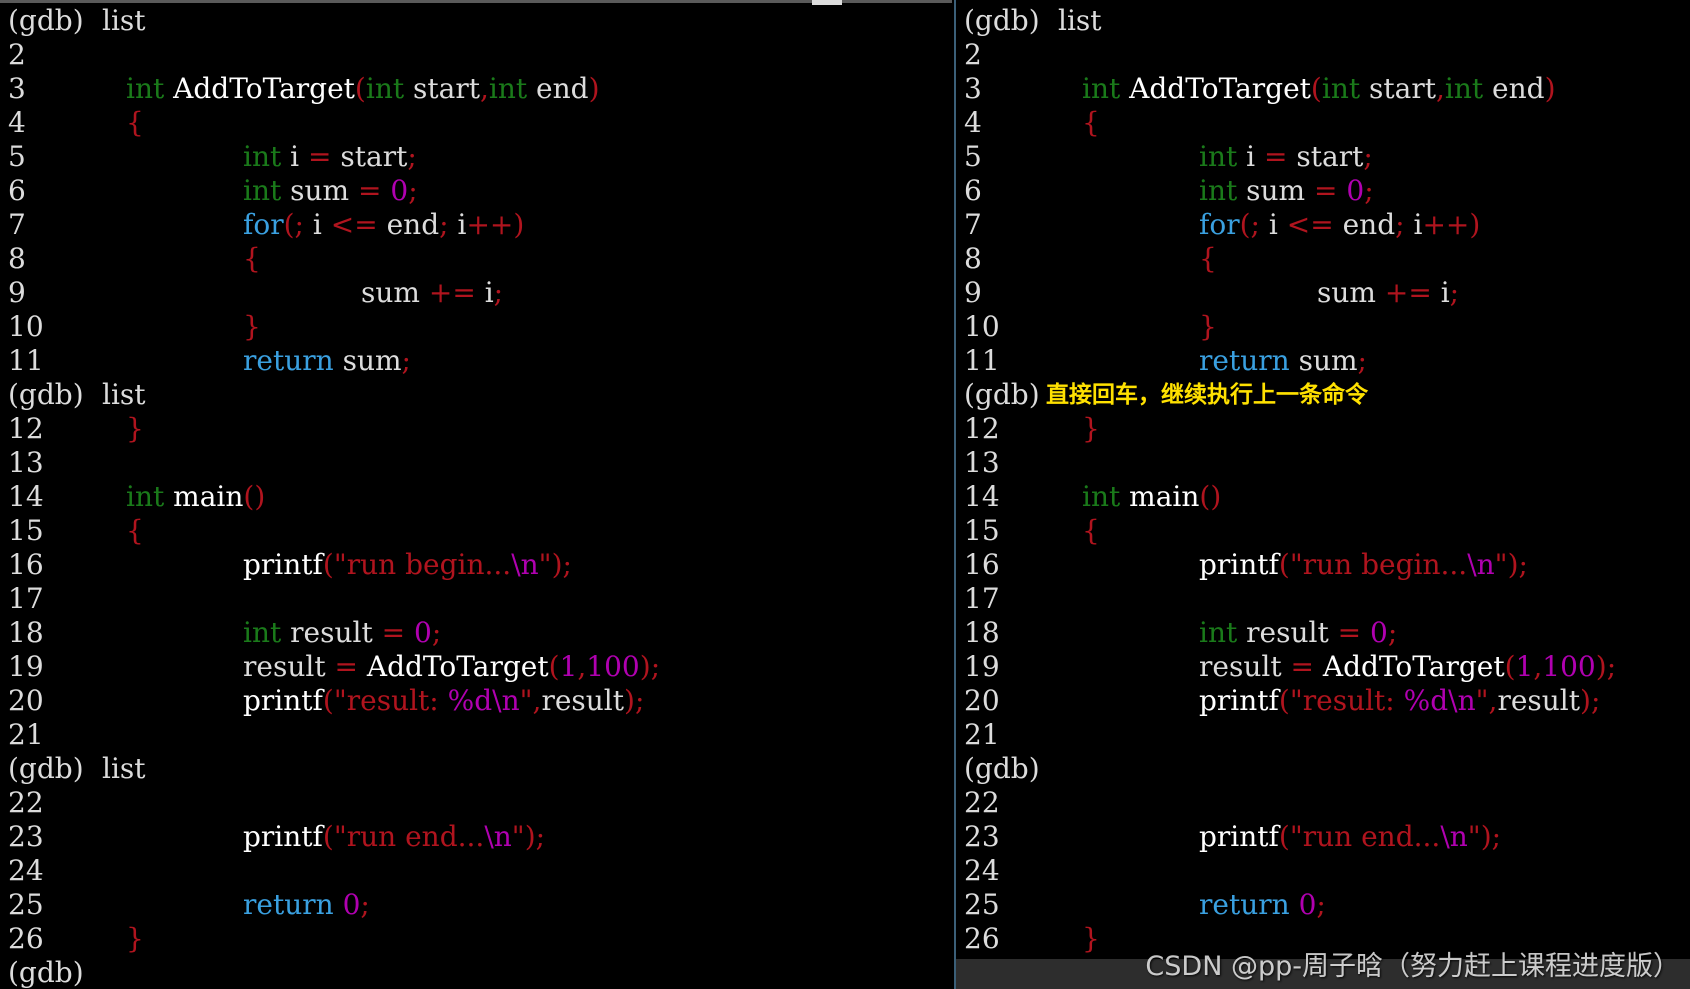 This screenshot has height=989, width=1690. What do you see at coordinates (1412, 966) in the screenshot?
I see `watermark-text: CSDN @pp-周子晗（努力赶上课程进度版）` at bounding box center [1412, 966].